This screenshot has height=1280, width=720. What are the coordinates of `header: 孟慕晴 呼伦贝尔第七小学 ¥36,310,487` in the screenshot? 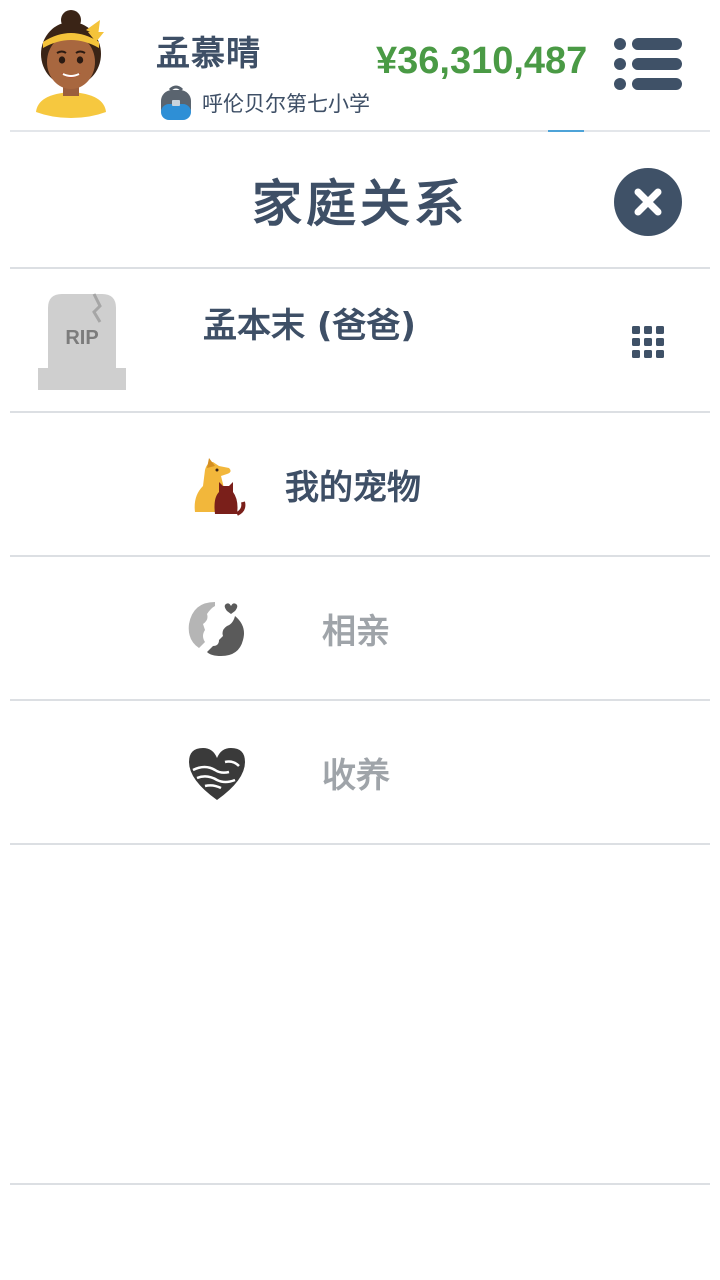 It's located at (360, 66).